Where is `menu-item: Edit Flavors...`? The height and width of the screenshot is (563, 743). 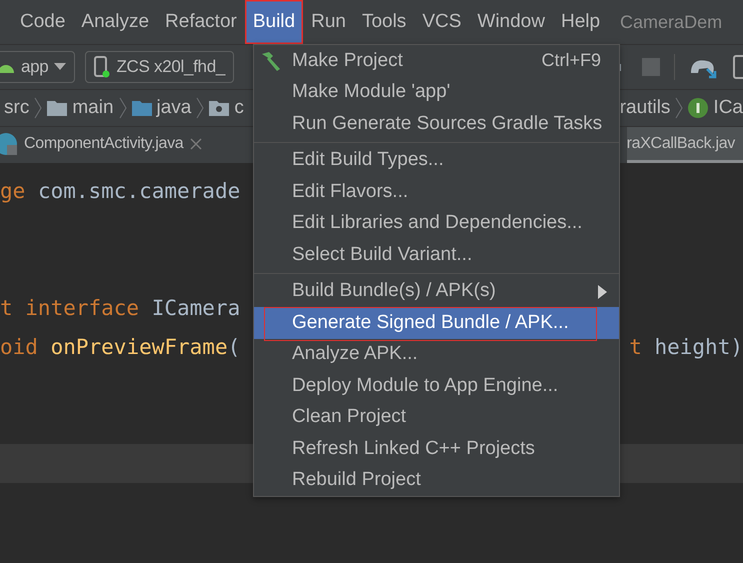 menu-item: Edit Flavors... is located at coordinates (436, 192).